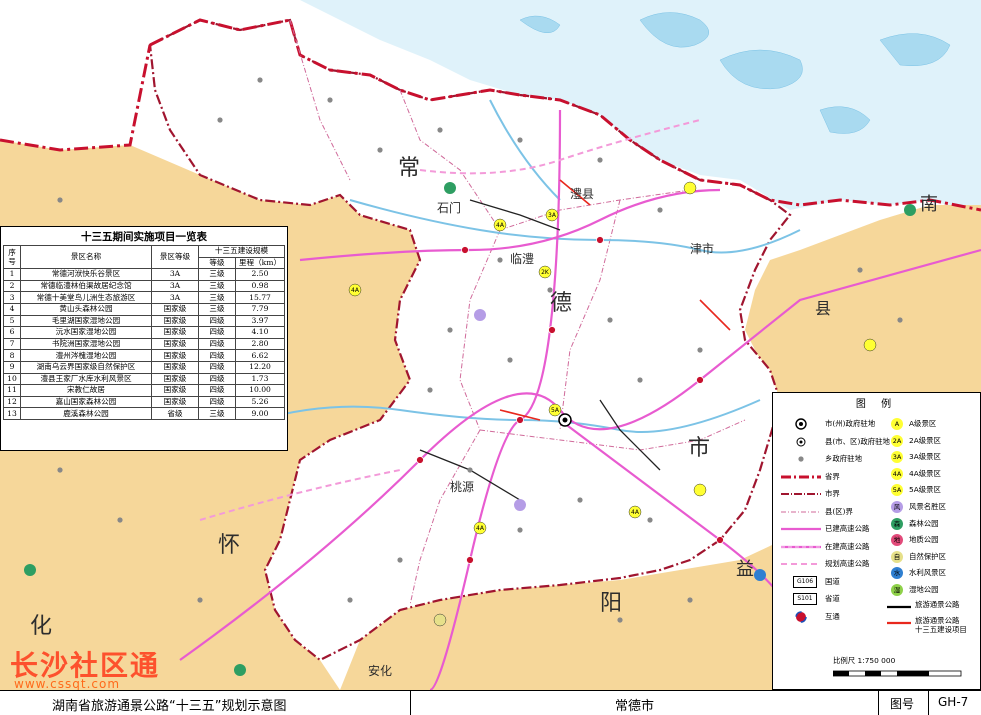  I want to click on table-cell-no: 2, so click(12, 286).